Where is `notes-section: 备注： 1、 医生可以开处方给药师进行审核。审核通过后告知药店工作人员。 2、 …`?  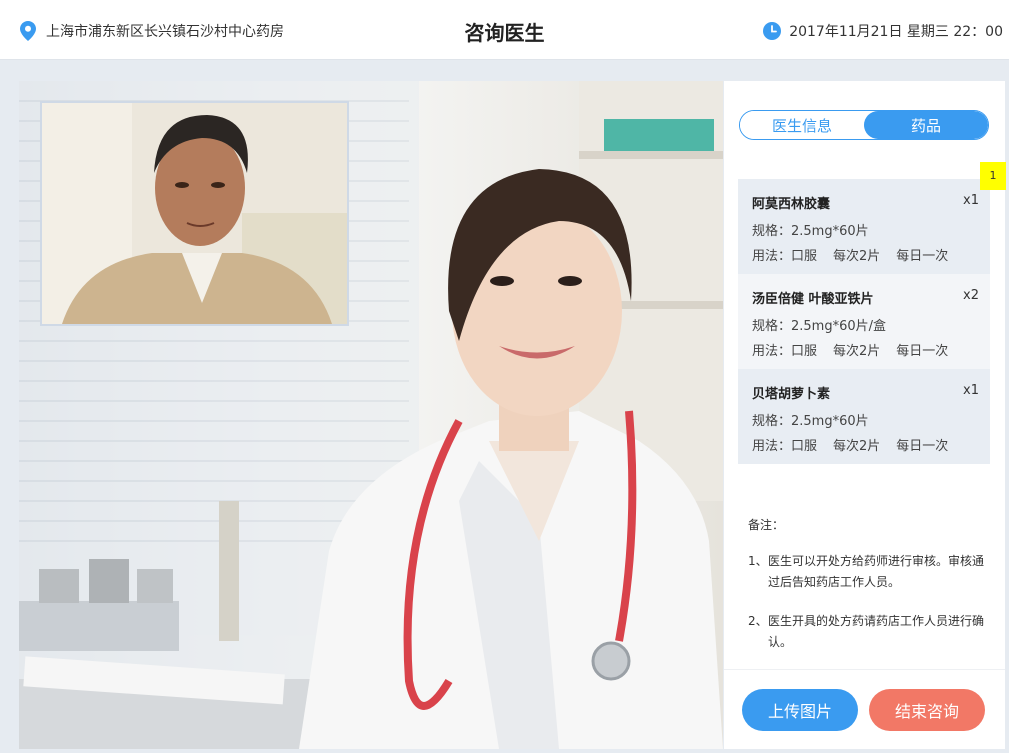 notes-section: 备注： 1、 医生可以开处方给药师进行审核。审核通过后告知药店工作人员。 2、 … is located at coordinates (868, 593).